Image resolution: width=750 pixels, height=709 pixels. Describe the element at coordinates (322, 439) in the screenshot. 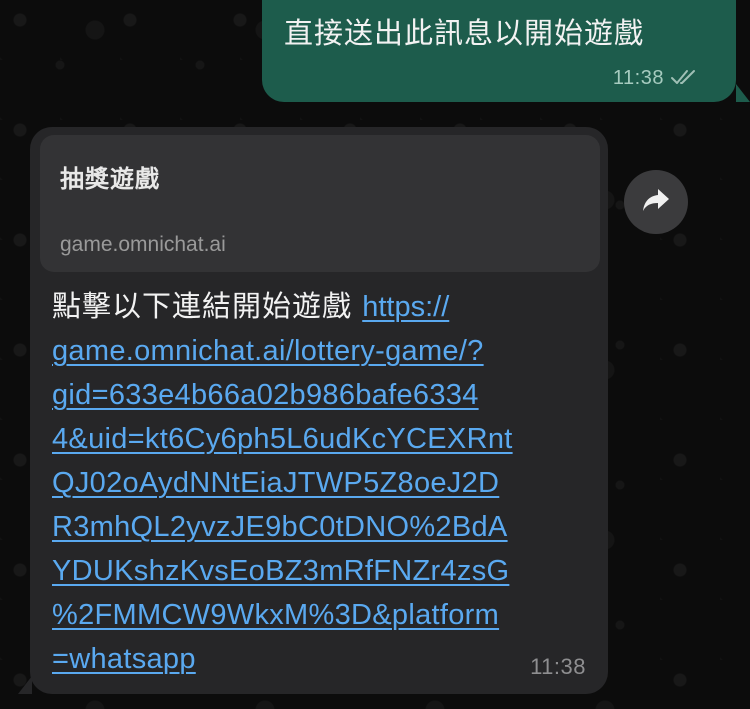

I see `game-link-line-4: 4&uid=kt6Cy6ph5L6udKcYCEXRnt` at that location.